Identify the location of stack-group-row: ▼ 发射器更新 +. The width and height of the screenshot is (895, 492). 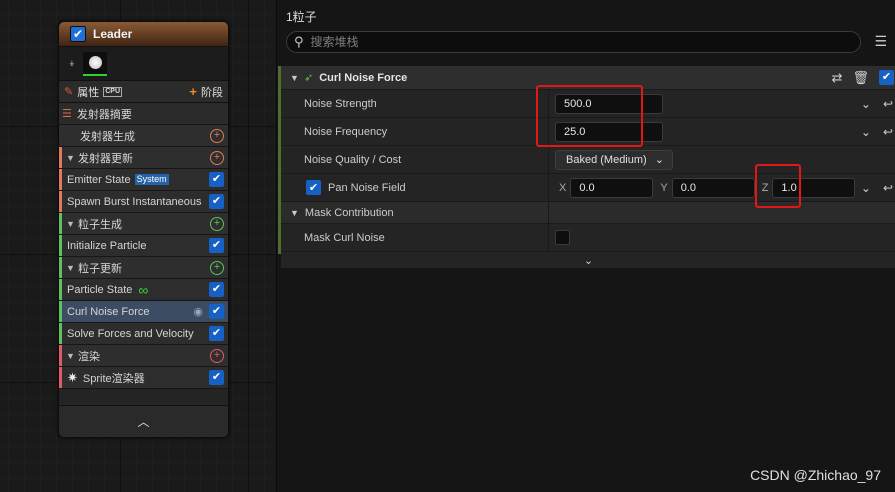
(143, 158).